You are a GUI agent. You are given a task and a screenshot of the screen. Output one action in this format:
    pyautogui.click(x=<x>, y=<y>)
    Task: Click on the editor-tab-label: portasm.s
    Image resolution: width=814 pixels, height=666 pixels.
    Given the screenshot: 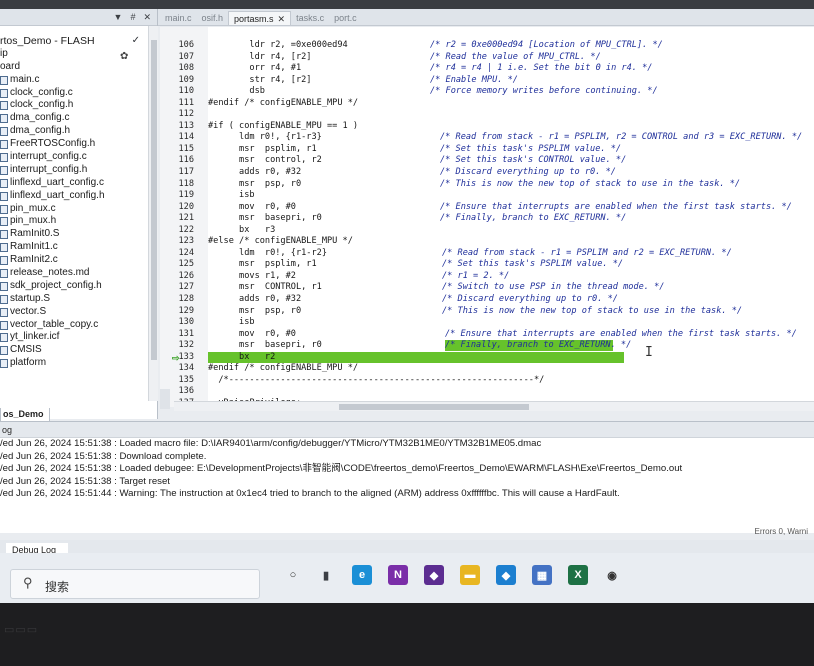 What is the action you would take?
    pyautogui.click(x=254, y=19)
    